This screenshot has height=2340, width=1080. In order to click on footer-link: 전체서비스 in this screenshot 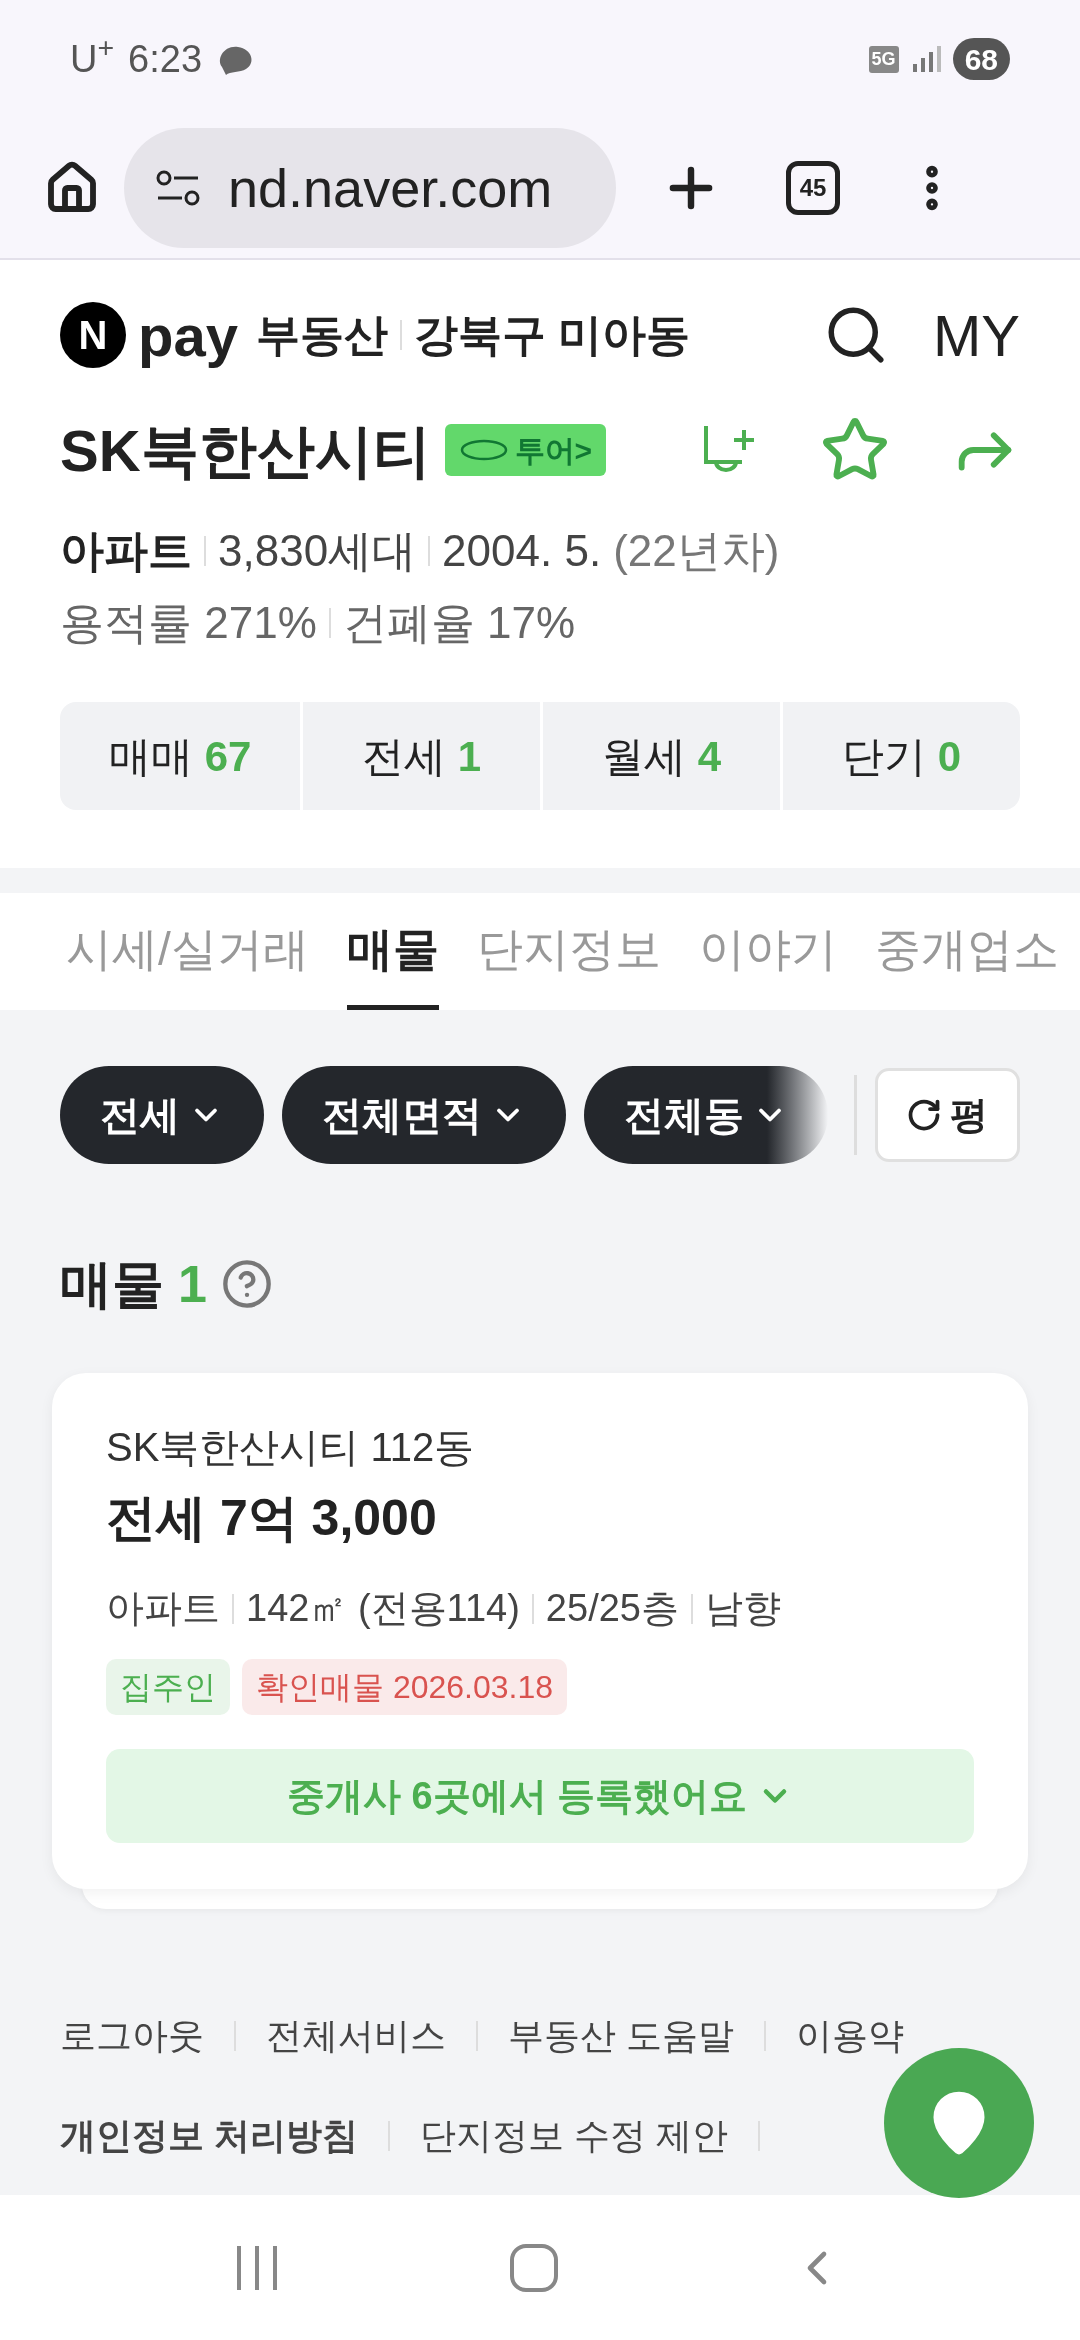, I will do `click(356, 2036)`.